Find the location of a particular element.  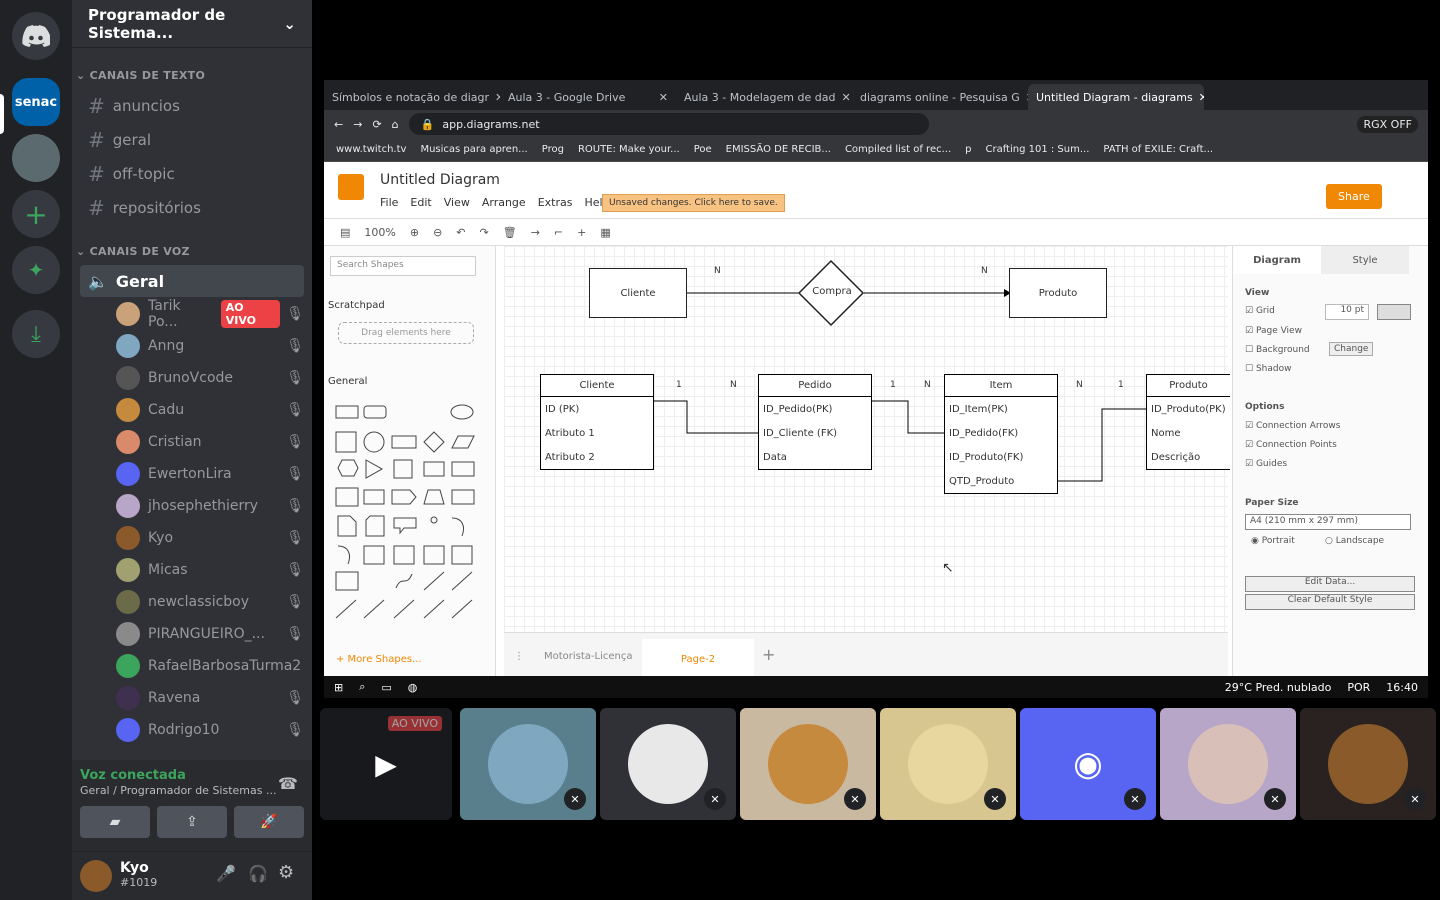

table-icon: ▦ is located at coordinates (605, 232).